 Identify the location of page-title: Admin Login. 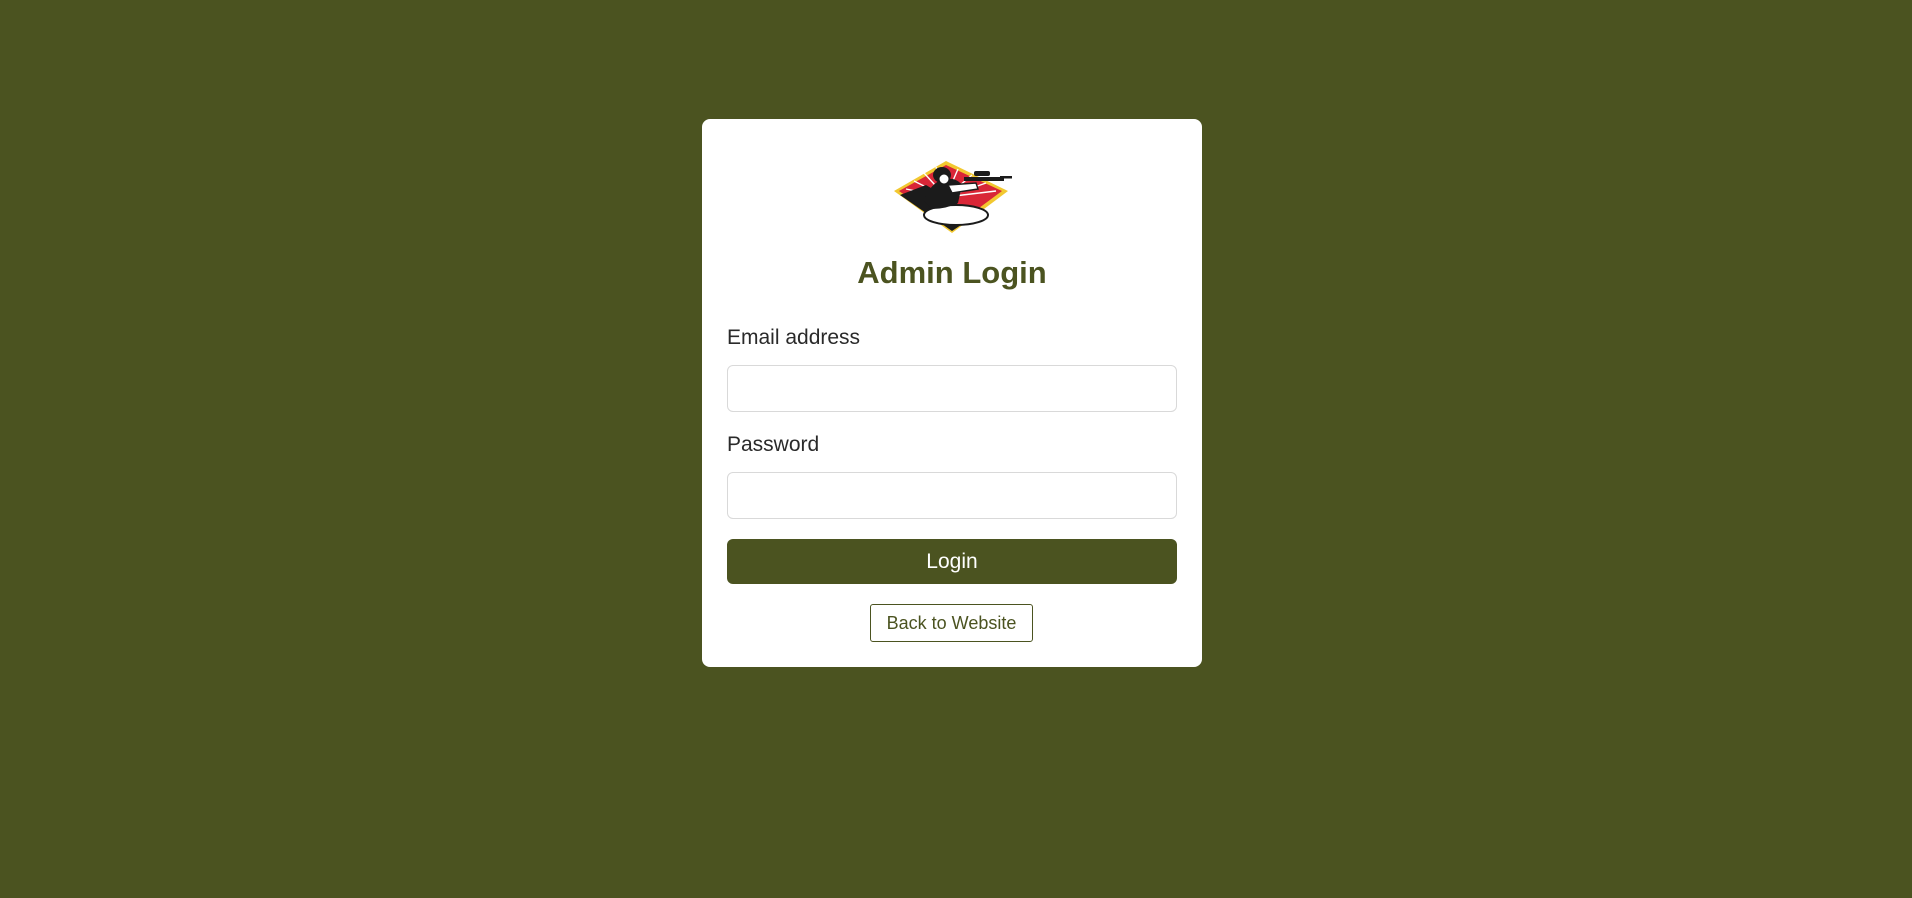
(952, 272).